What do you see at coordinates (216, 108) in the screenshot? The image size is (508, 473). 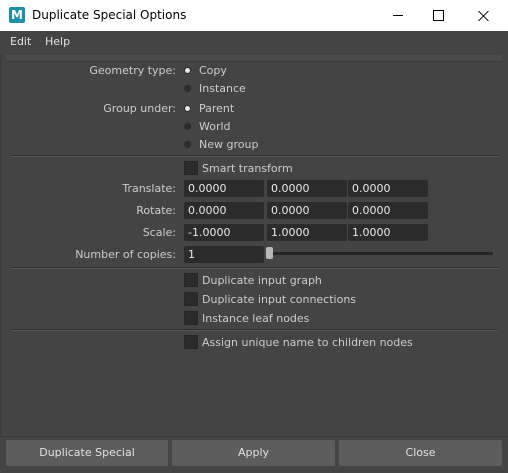 I see `group-parent-label: Parent` at bounding box center [216, 108].